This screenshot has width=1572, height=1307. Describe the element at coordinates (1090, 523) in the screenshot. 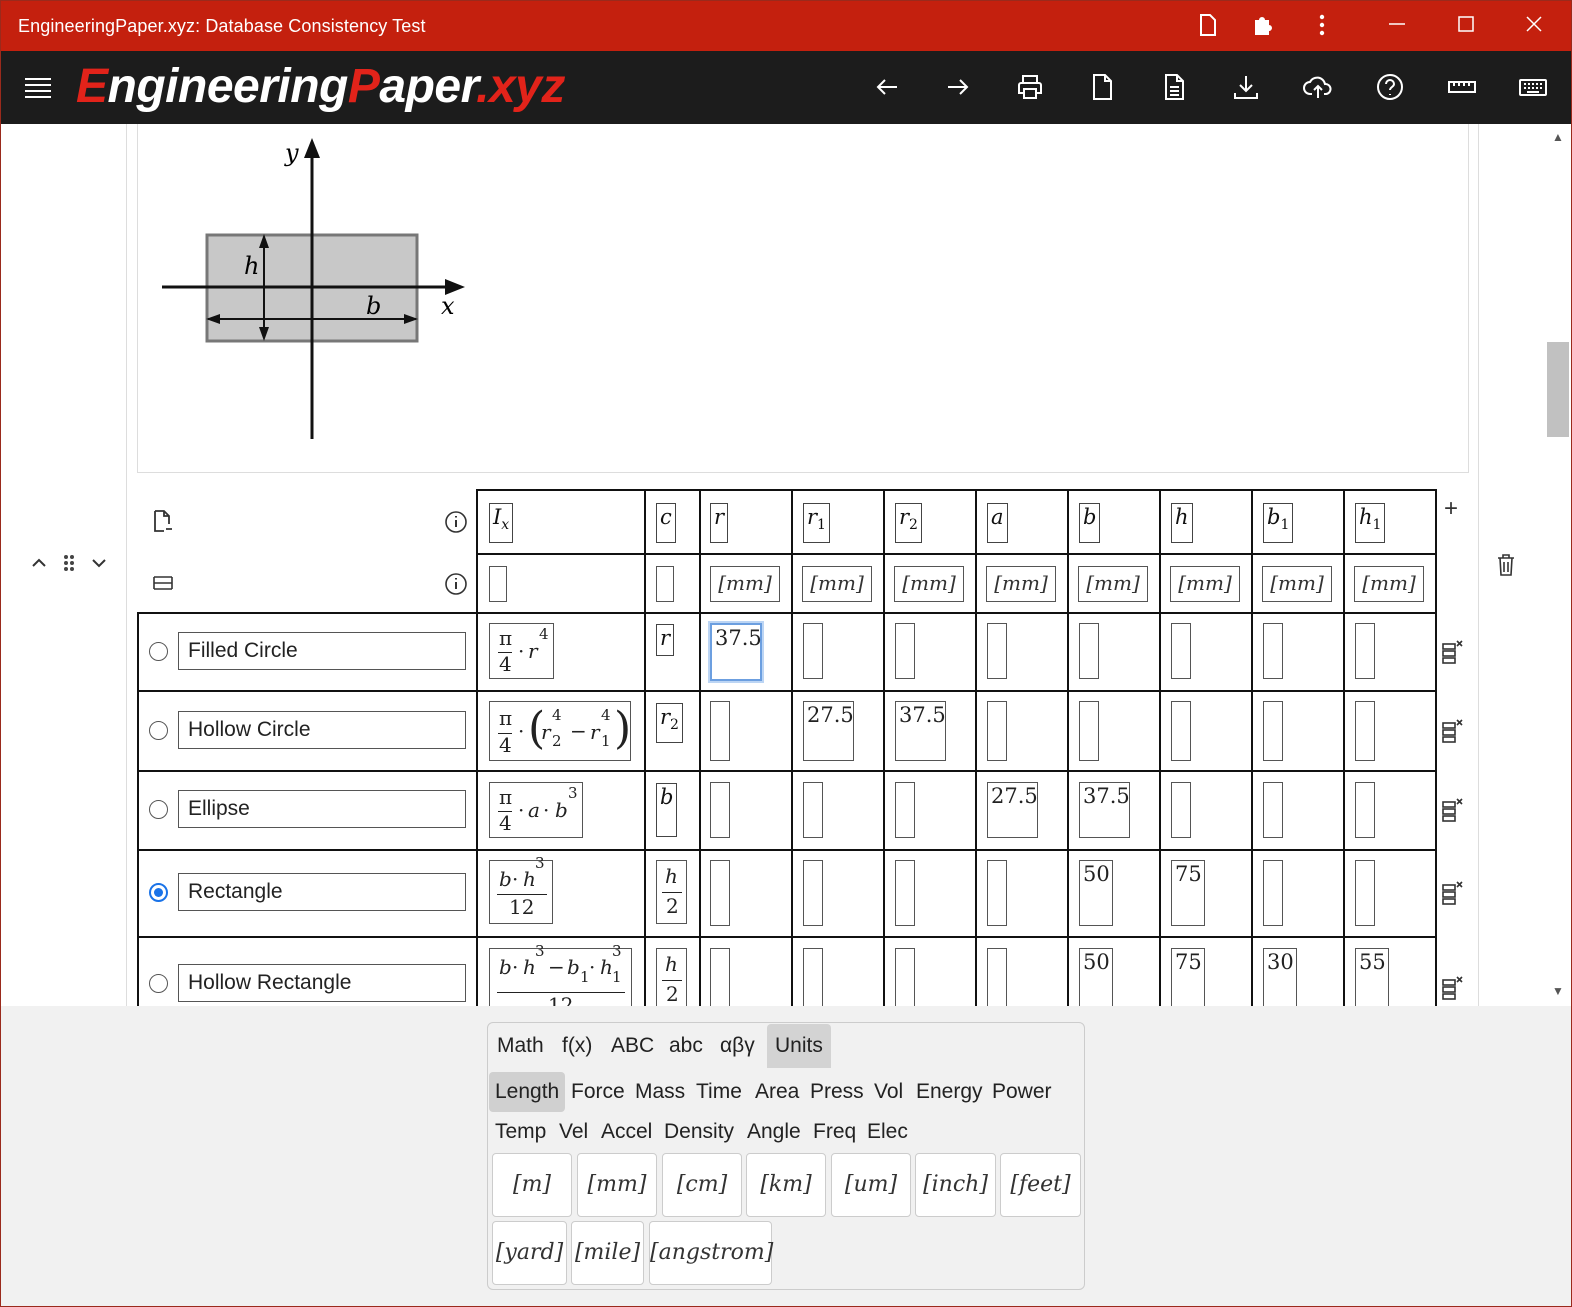

I see `var-header-b: b` at that location.